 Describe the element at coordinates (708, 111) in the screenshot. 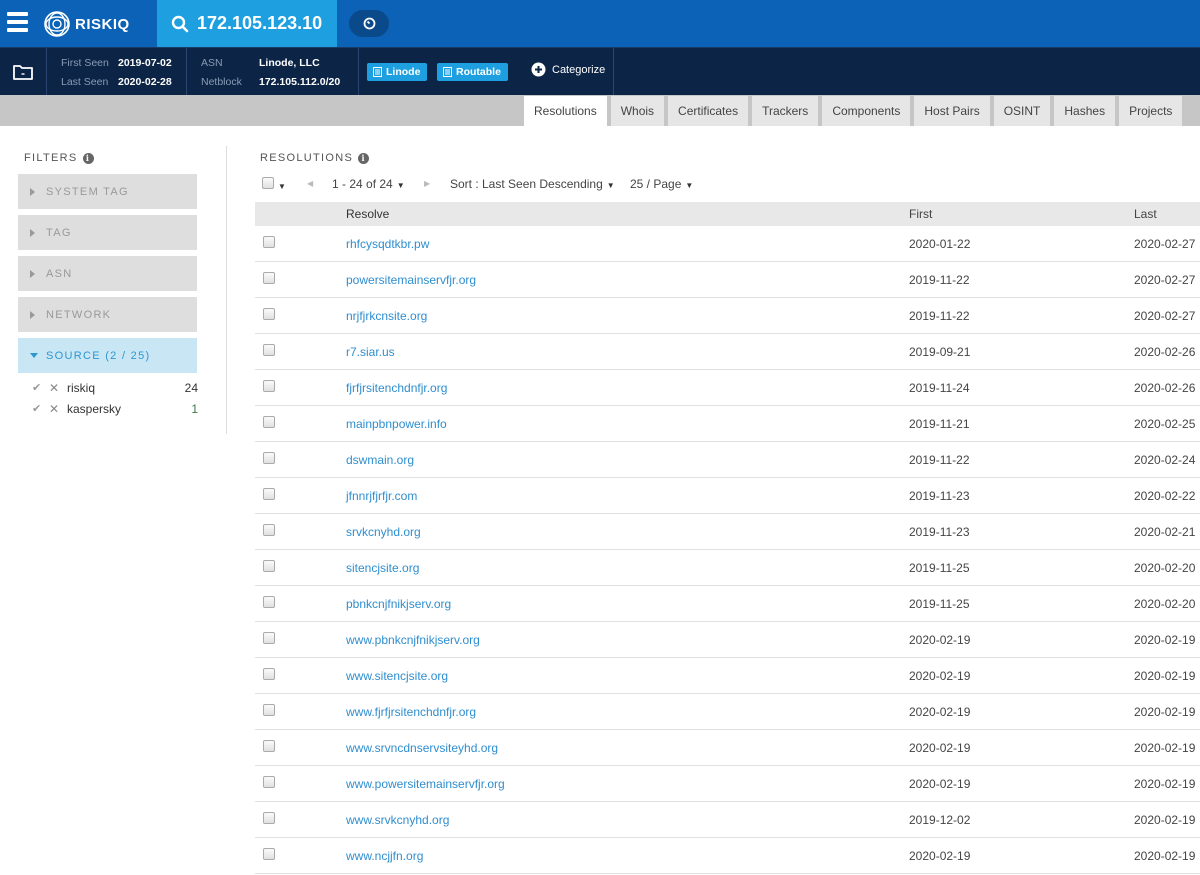

I see `tab-certificates: Certificates` at that location.